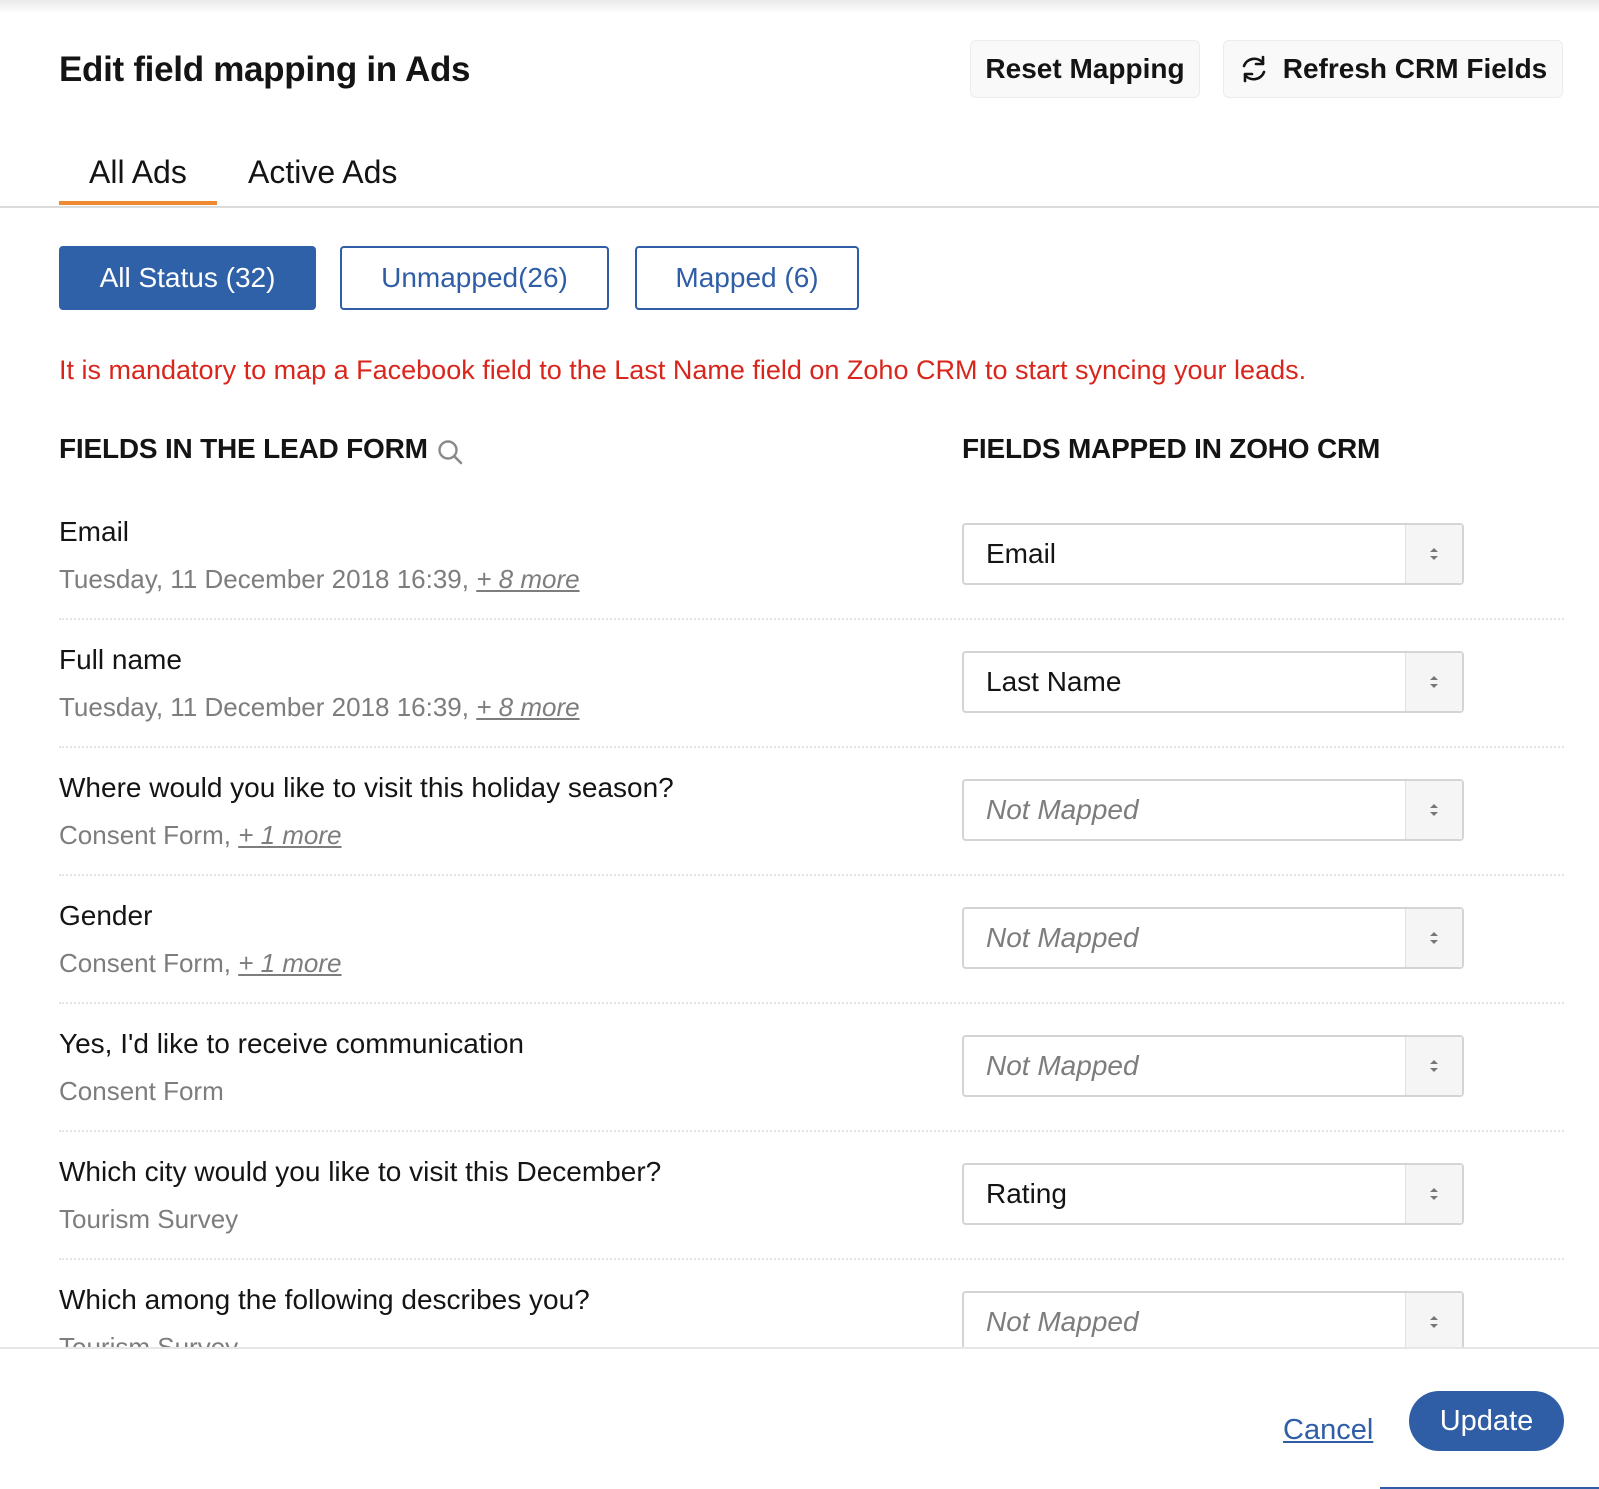  Describe the element at coordinates (324, 1299) in the screenshot. I see `lead-field-label: Which among the following describes you?` at that location.